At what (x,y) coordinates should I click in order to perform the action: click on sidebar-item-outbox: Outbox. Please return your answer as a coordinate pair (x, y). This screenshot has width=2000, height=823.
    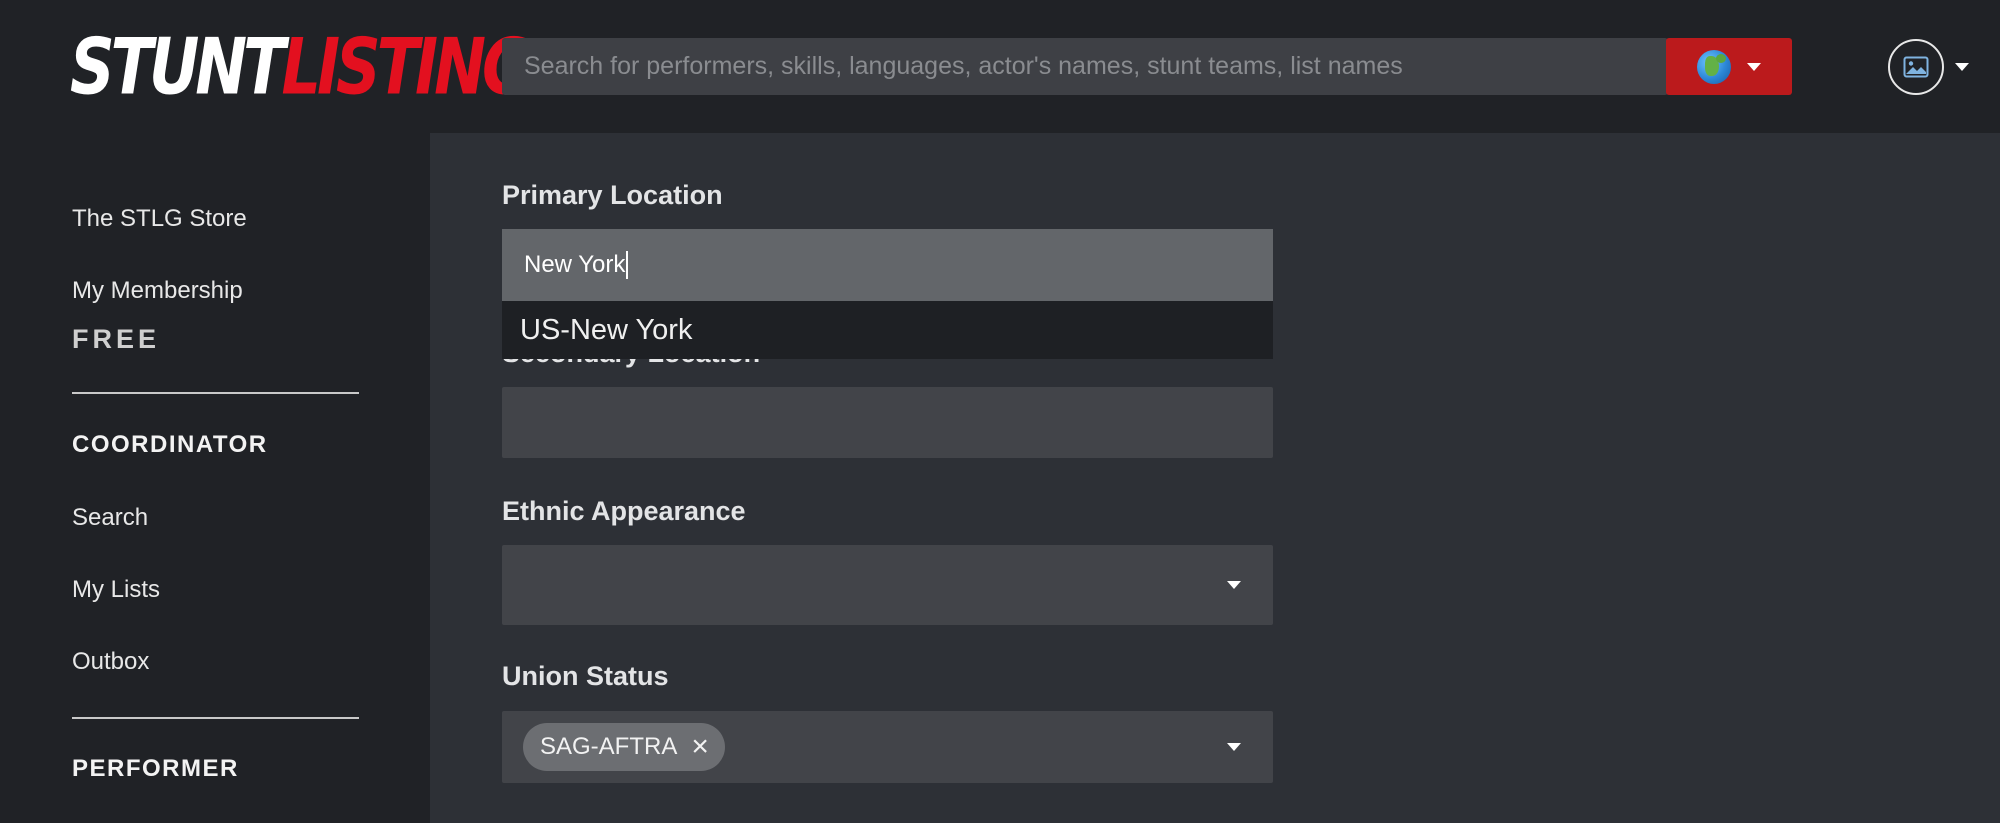
    Looking at the image, I should click on (110, 662).